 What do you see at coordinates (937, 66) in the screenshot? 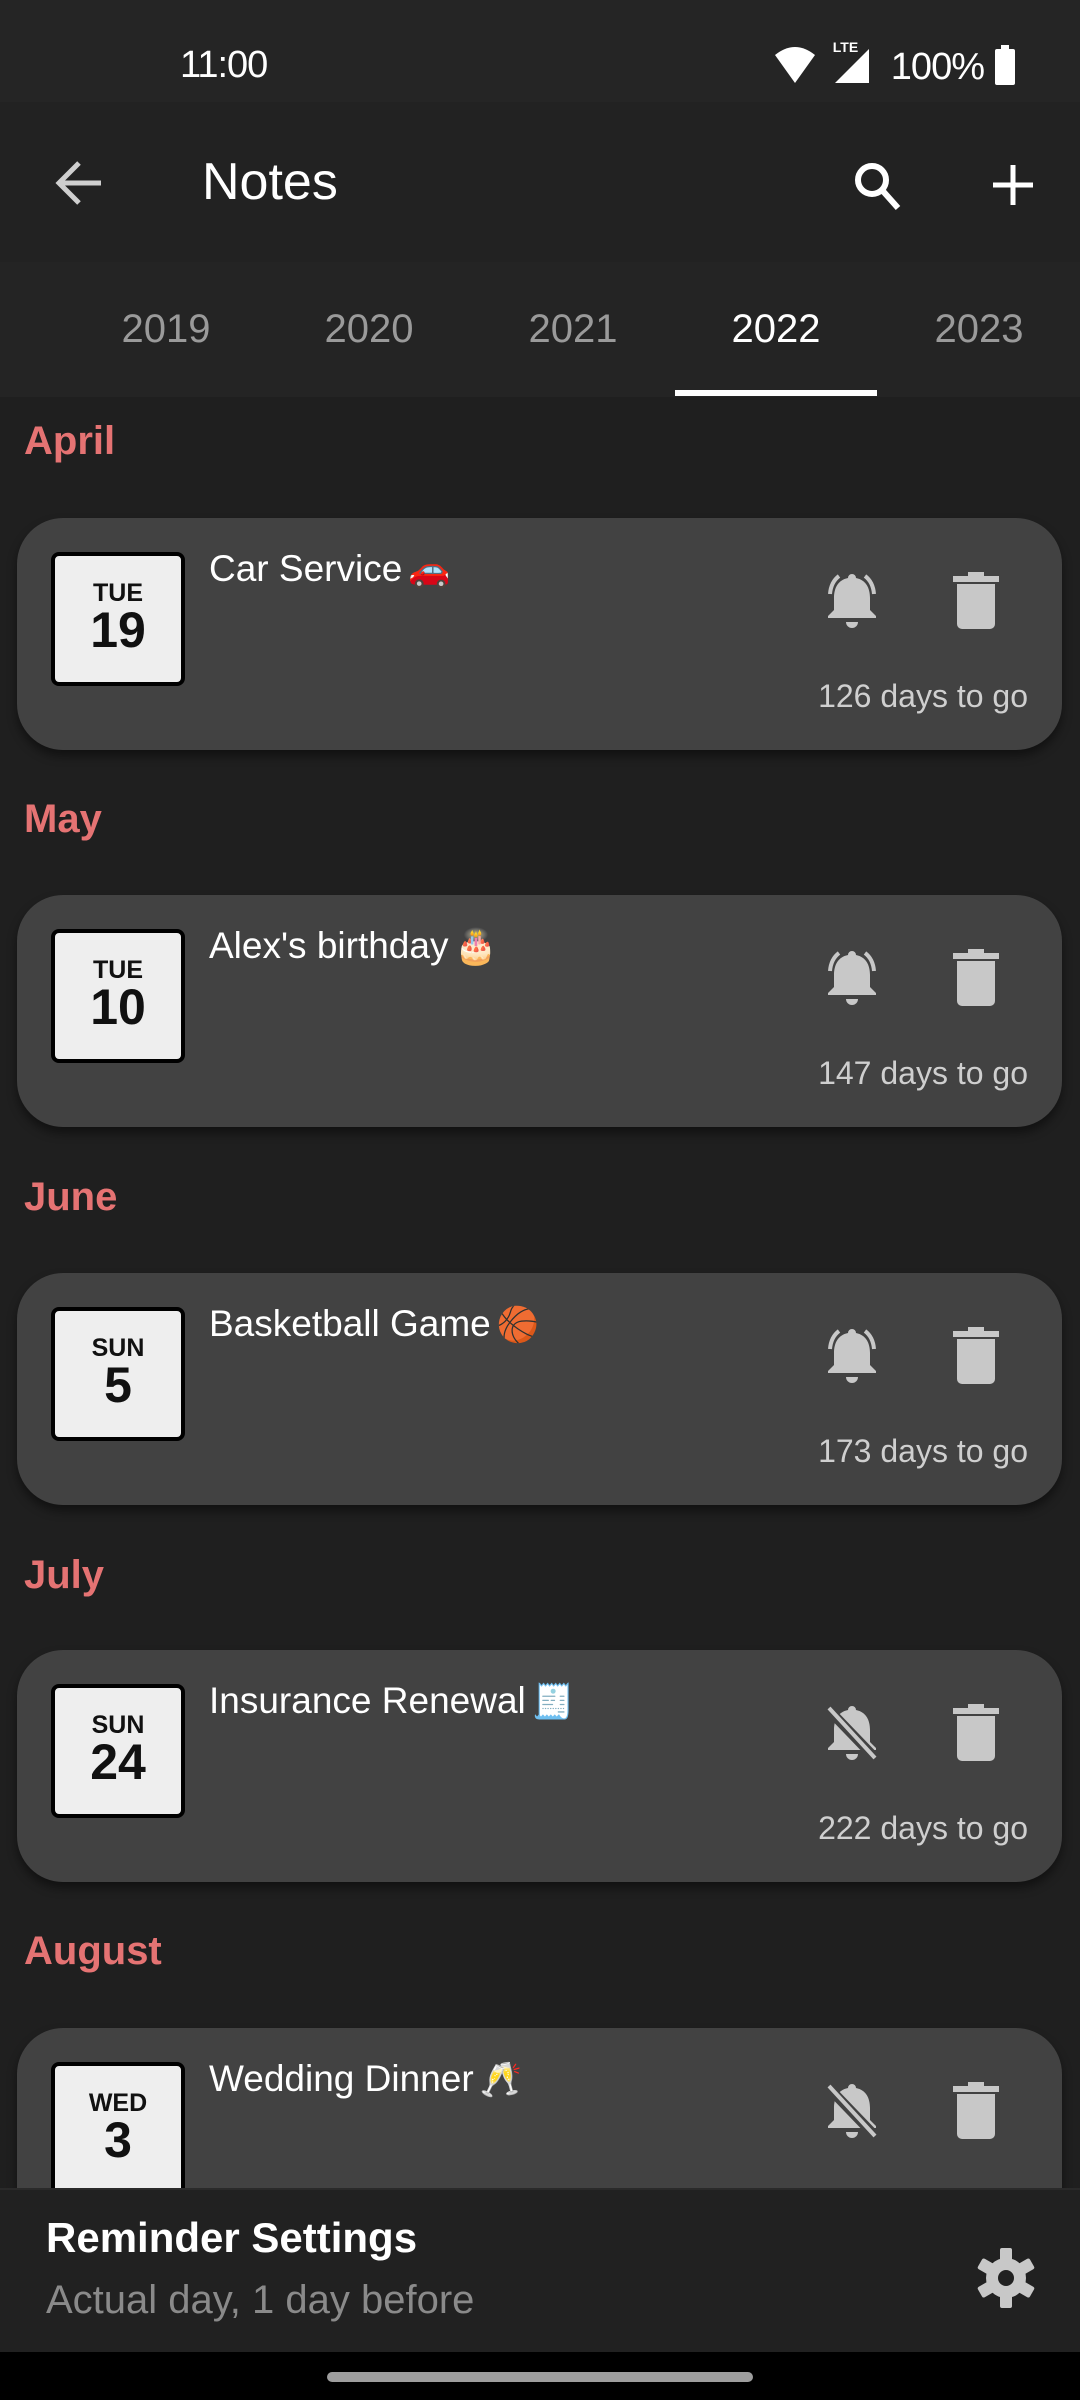
I see `battery-percent: 100%` at bounding box center [937, 66].